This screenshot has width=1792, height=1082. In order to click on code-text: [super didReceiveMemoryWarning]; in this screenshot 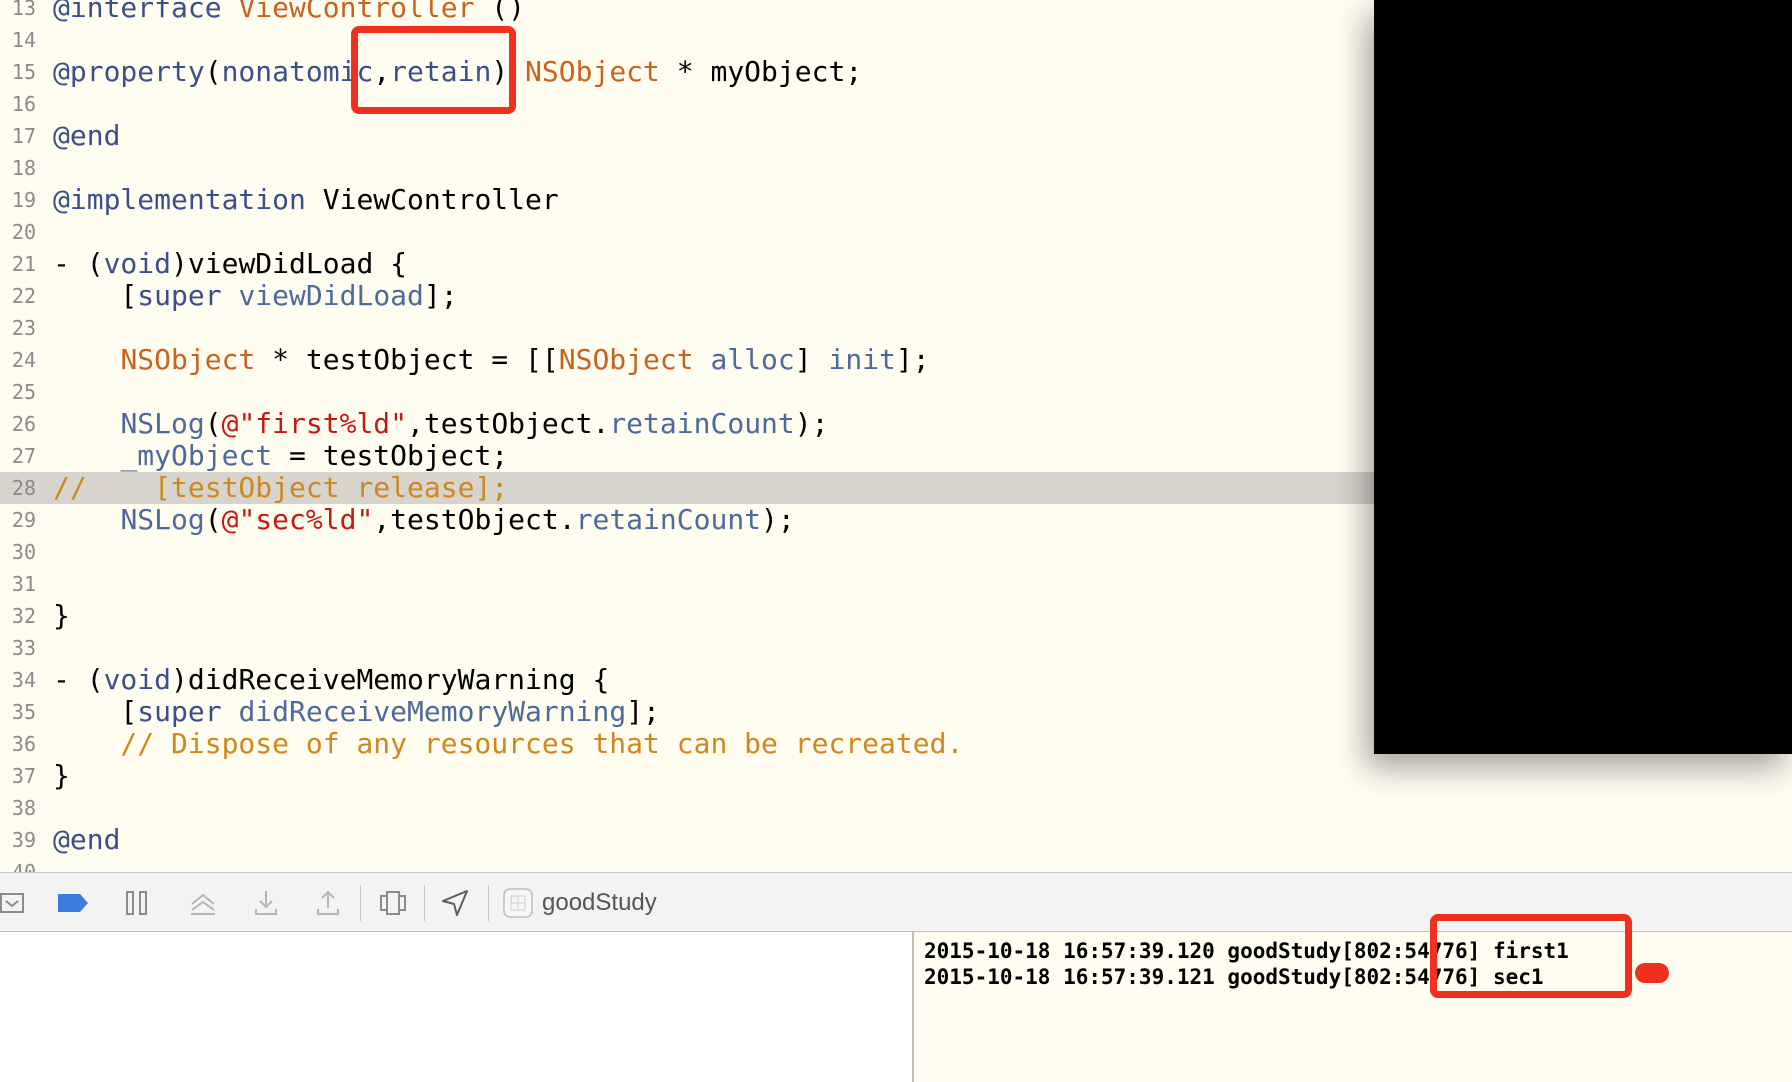, I will do `click(356, 711)`.